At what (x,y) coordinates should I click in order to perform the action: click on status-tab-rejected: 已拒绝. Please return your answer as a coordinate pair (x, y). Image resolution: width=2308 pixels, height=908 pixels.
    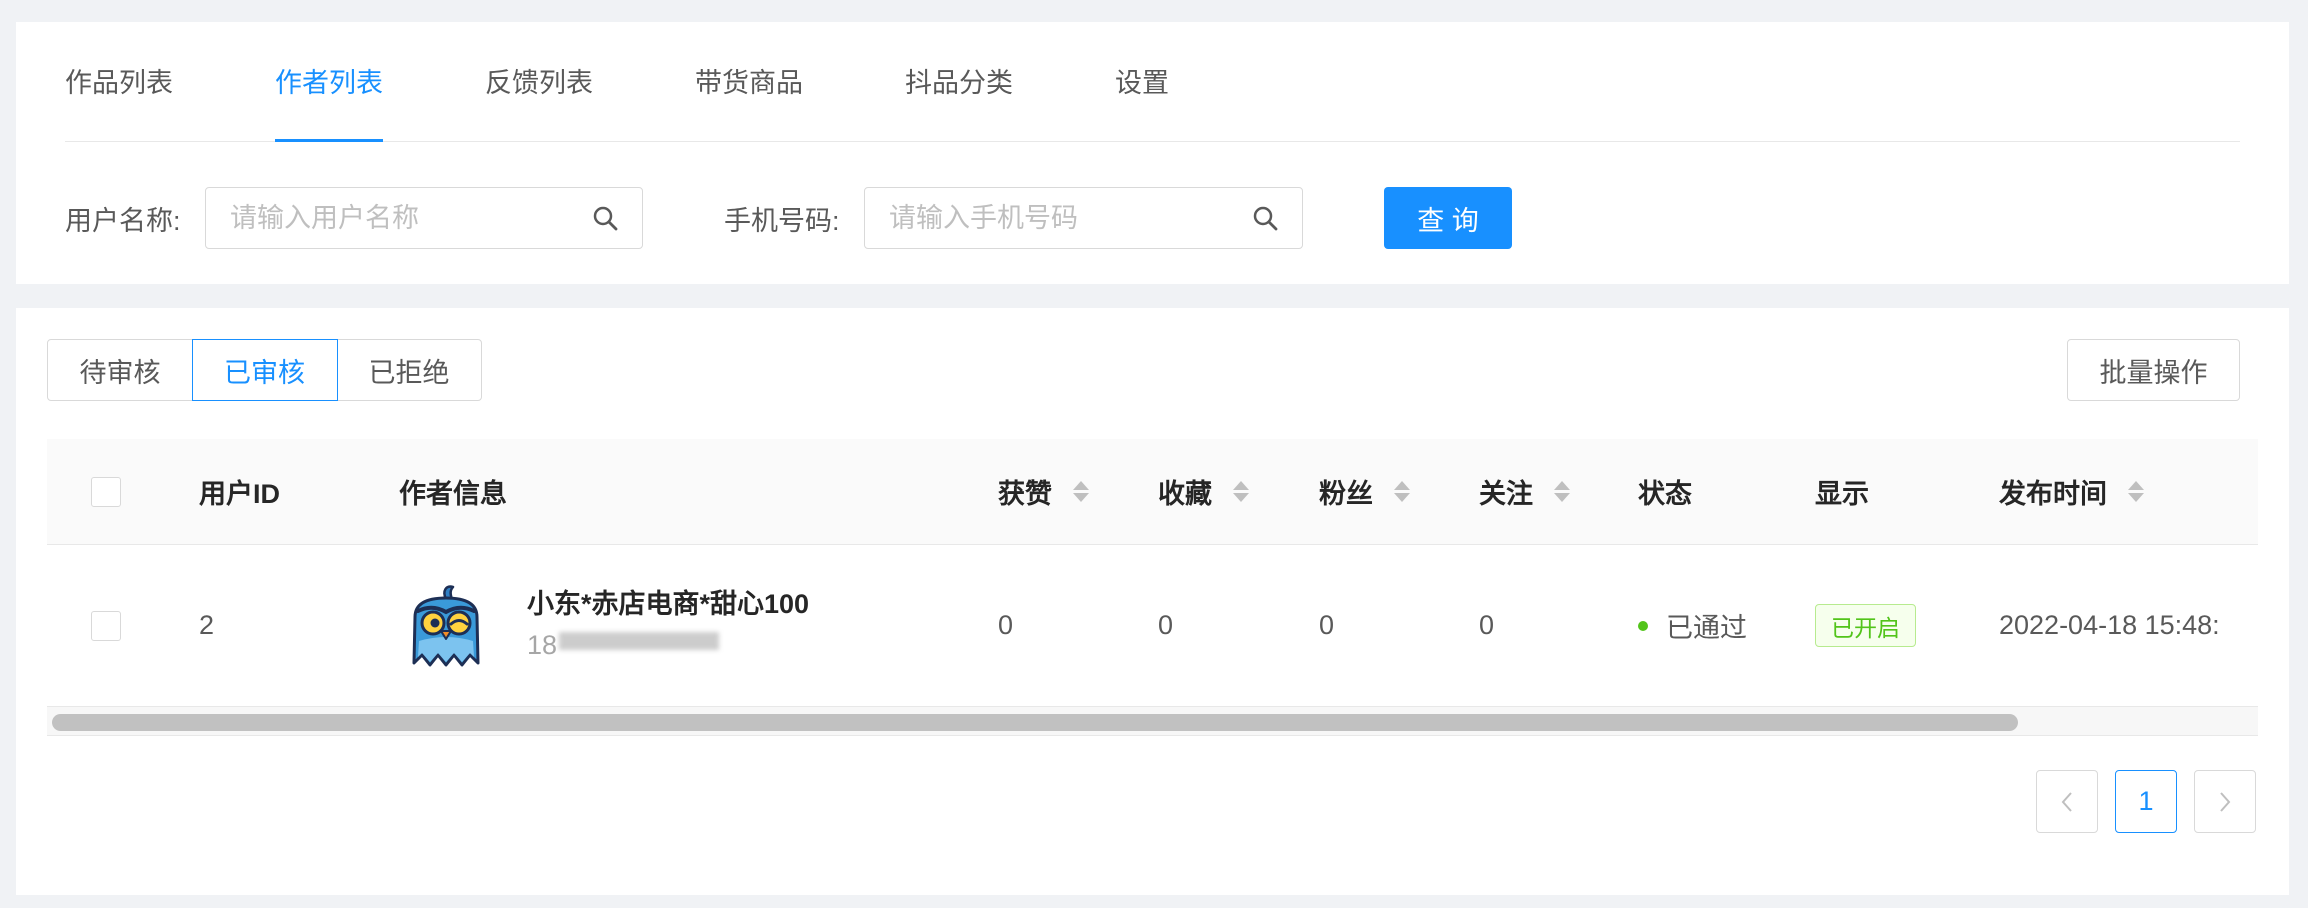
    Looking at the image, I should click on (409, 370).